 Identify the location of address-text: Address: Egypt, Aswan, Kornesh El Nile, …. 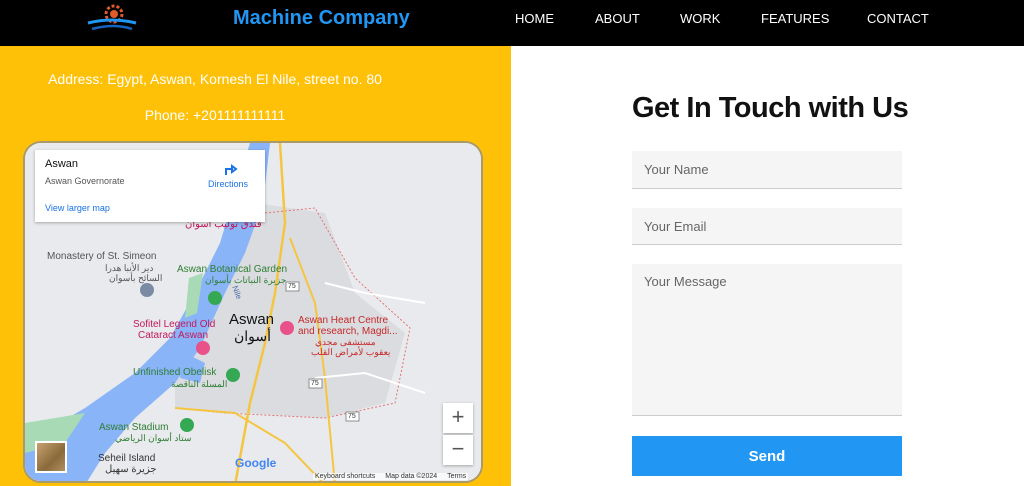
(215, 79).